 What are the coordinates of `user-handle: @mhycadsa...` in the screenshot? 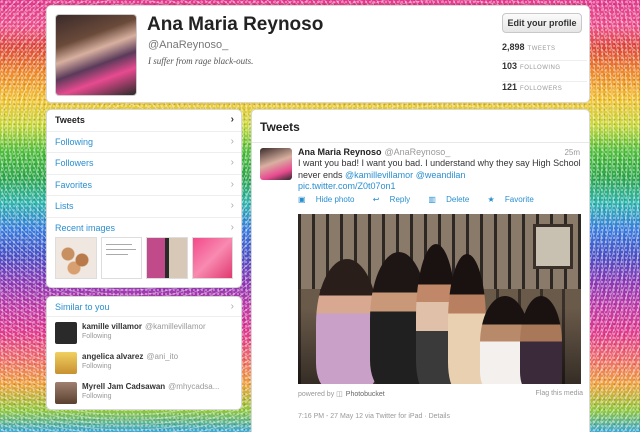 It's located at (194, 386).